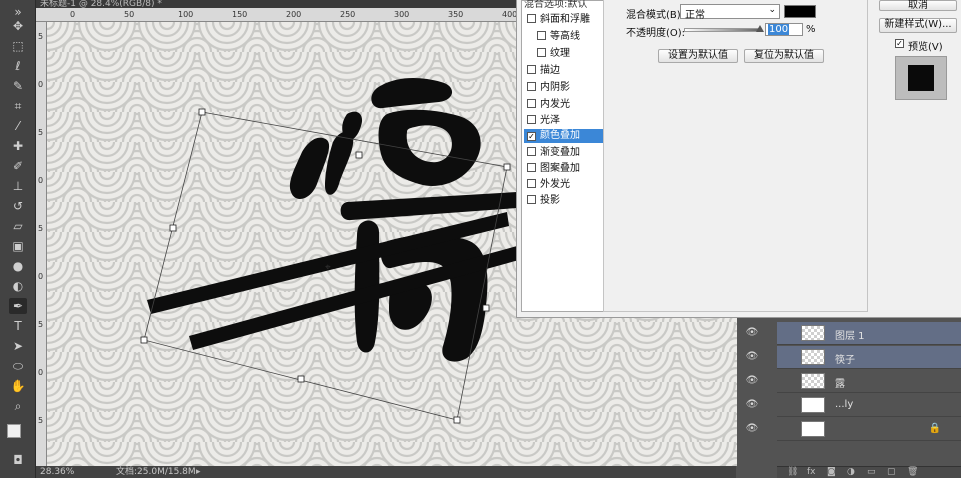 The image size is (961, 478). What do you see at coordinates (840, 382) in the screenshot?
I see `layer-name: 露` at bounding box center [840, 382].